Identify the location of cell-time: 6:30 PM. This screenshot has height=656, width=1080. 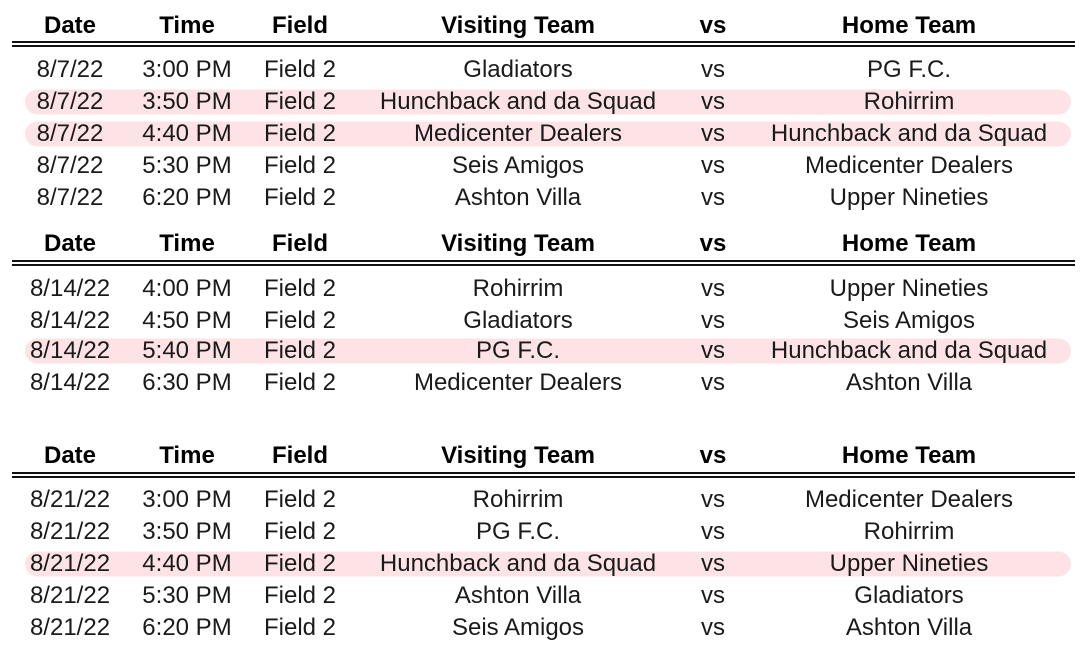
(187, 382).